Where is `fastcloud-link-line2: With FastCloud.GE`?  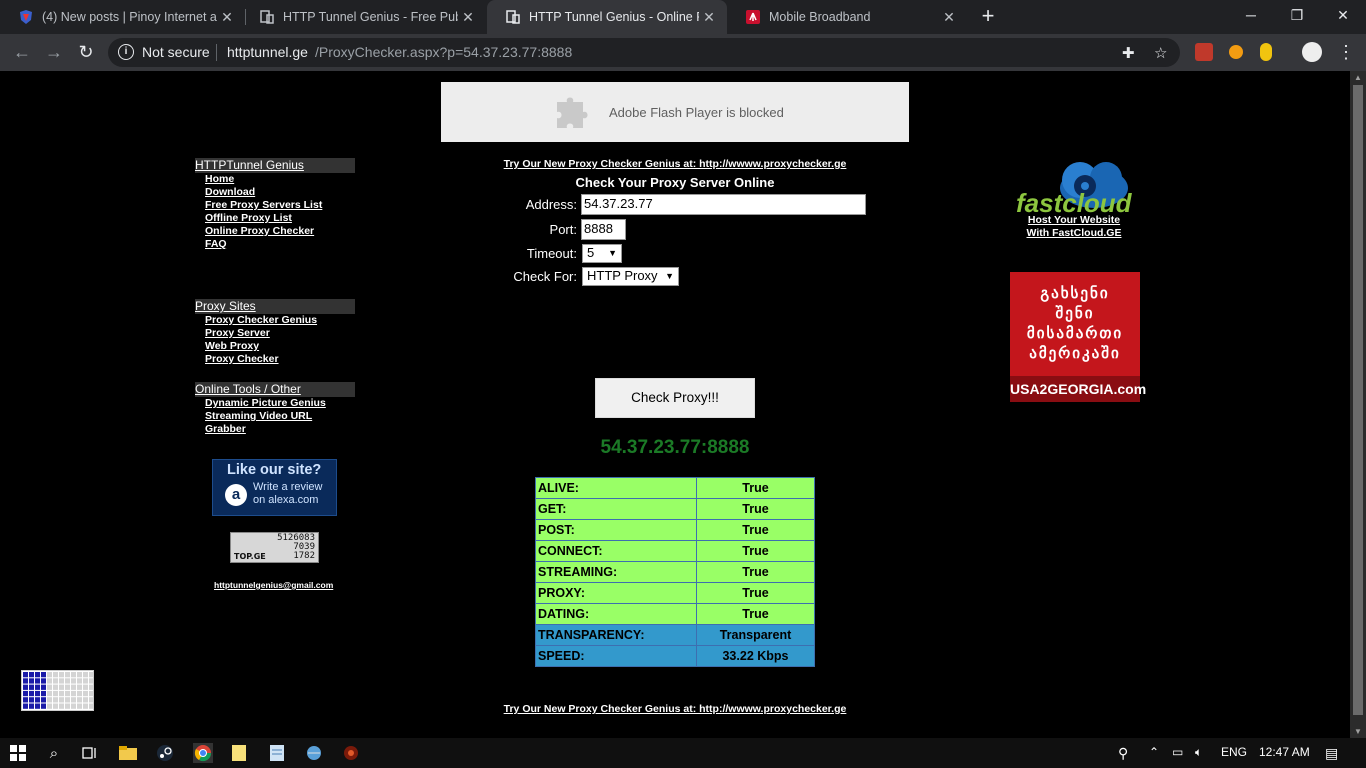 fastcloud-link-line2: With FastCloud.GE is located at coordinates (1074, 233).